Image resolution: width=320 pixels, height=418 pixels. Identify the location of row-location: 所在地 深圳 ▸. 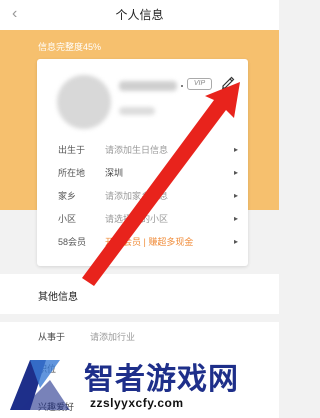
(148, 174).